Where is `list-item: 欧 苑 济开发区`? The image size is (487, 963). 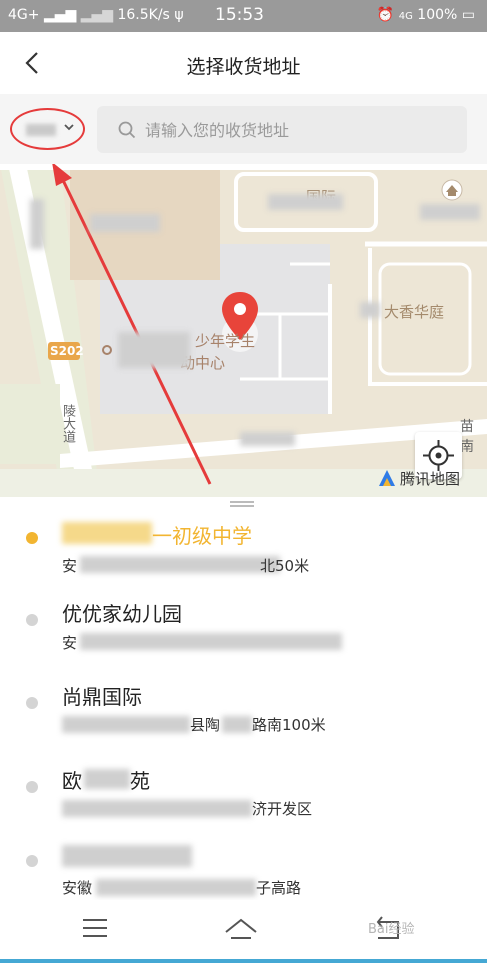 list-item: 欧 苑 济开发区 is located at coordinates (243, 801).